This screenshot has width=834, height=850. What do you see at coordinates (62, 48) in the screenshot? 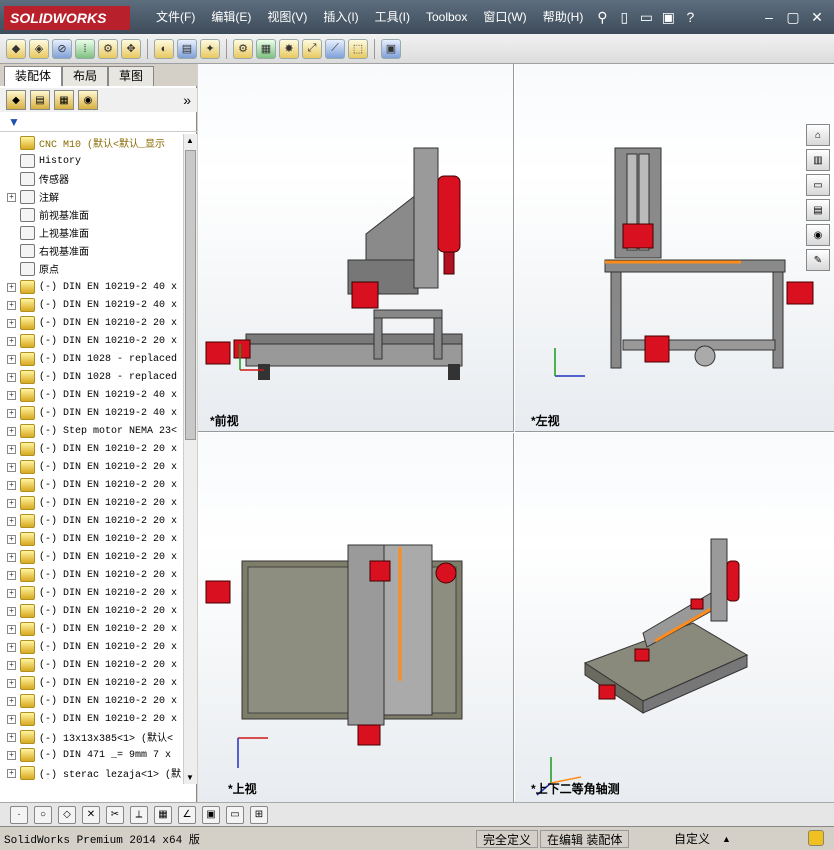
I see `mate-icon: ⊘` at bounding box center [62, 48].